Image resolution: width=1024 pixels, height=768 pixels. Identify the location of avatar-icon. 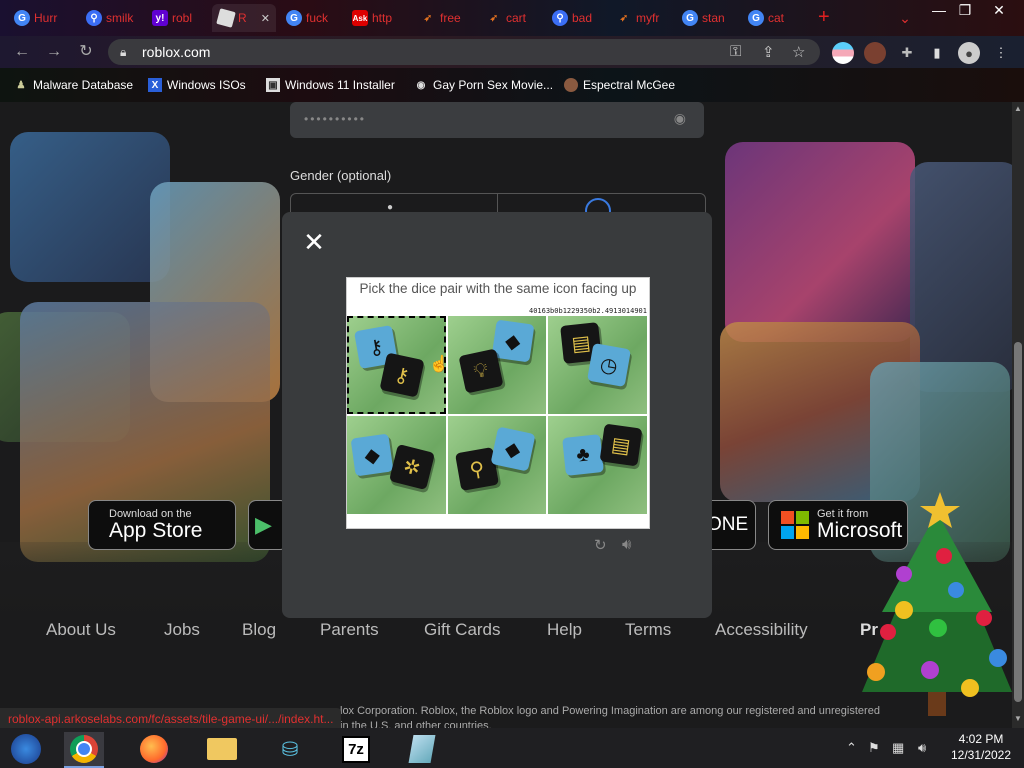
(571, 85).